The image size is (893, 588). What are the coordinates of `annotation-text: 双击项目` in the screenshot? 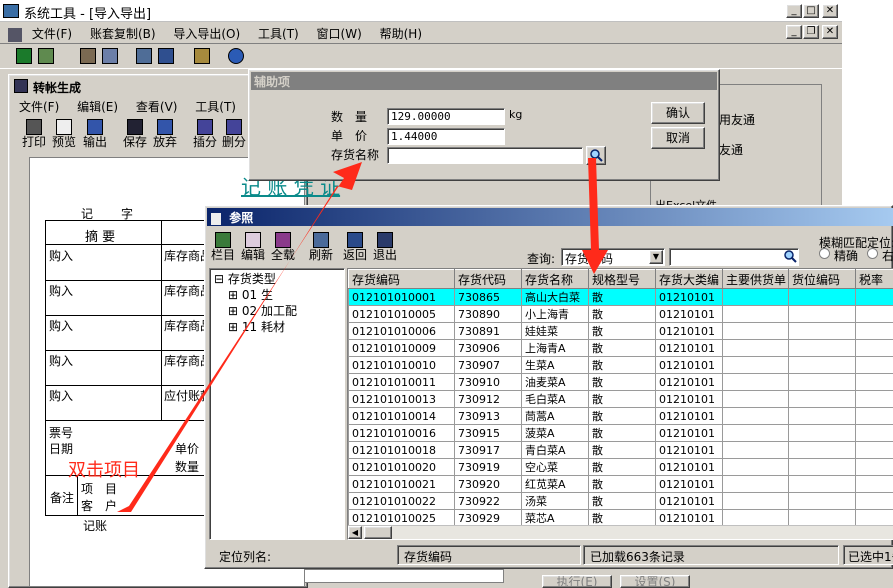 It's located at (104, 470).